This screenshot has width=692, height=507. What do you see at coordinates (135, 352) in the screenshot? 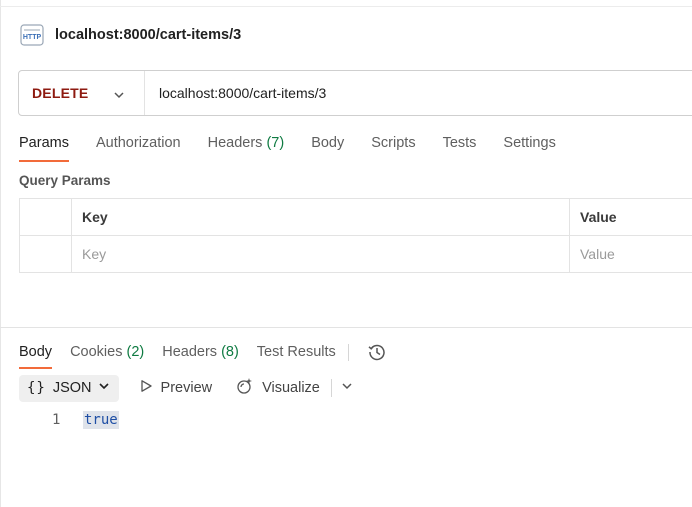
I see `cookies-count: (2)` at bounding box center [135, 352].